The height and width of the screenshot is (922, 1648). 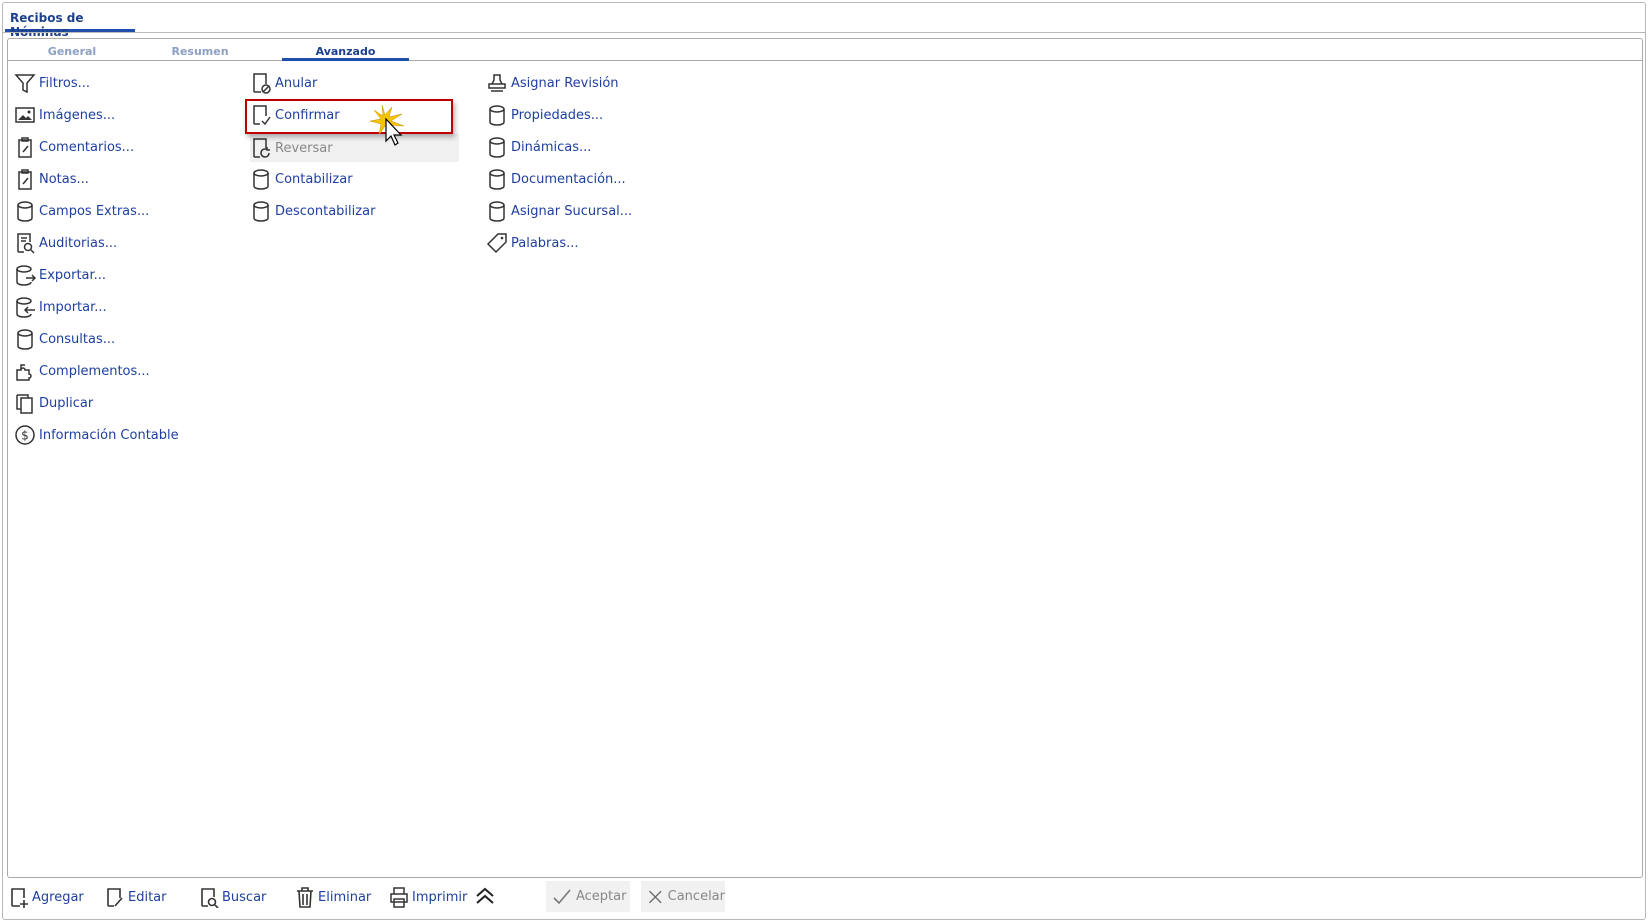 I want to click on buscar-label: Buscar, so click(x=244, y=897).